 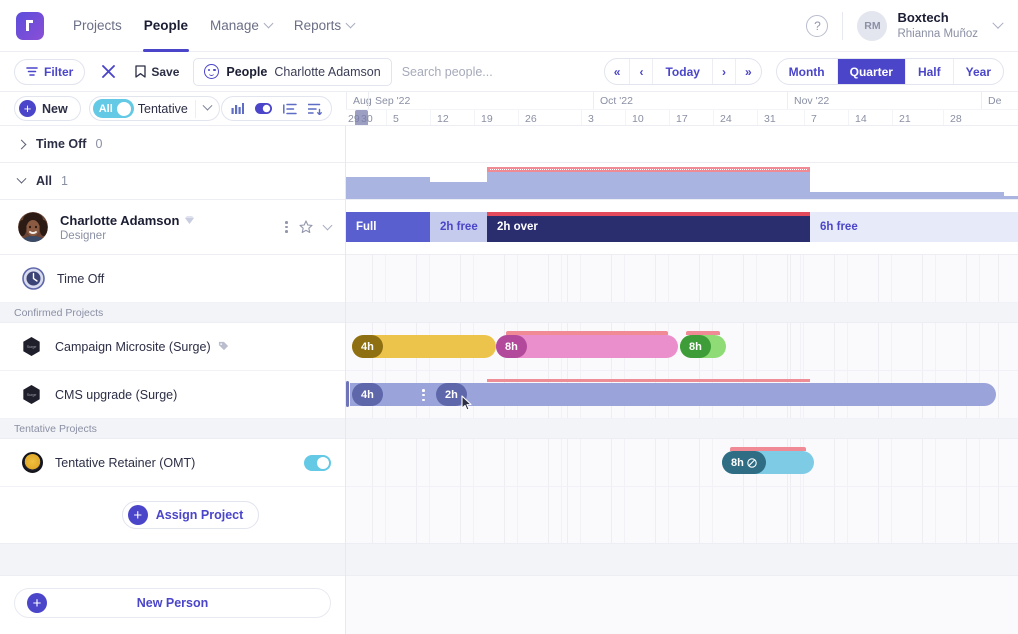 What do you see at coordinates (172, 603) in the screenshot?
I see `new-person-button: + New Person` at bounding box center [172, 603].